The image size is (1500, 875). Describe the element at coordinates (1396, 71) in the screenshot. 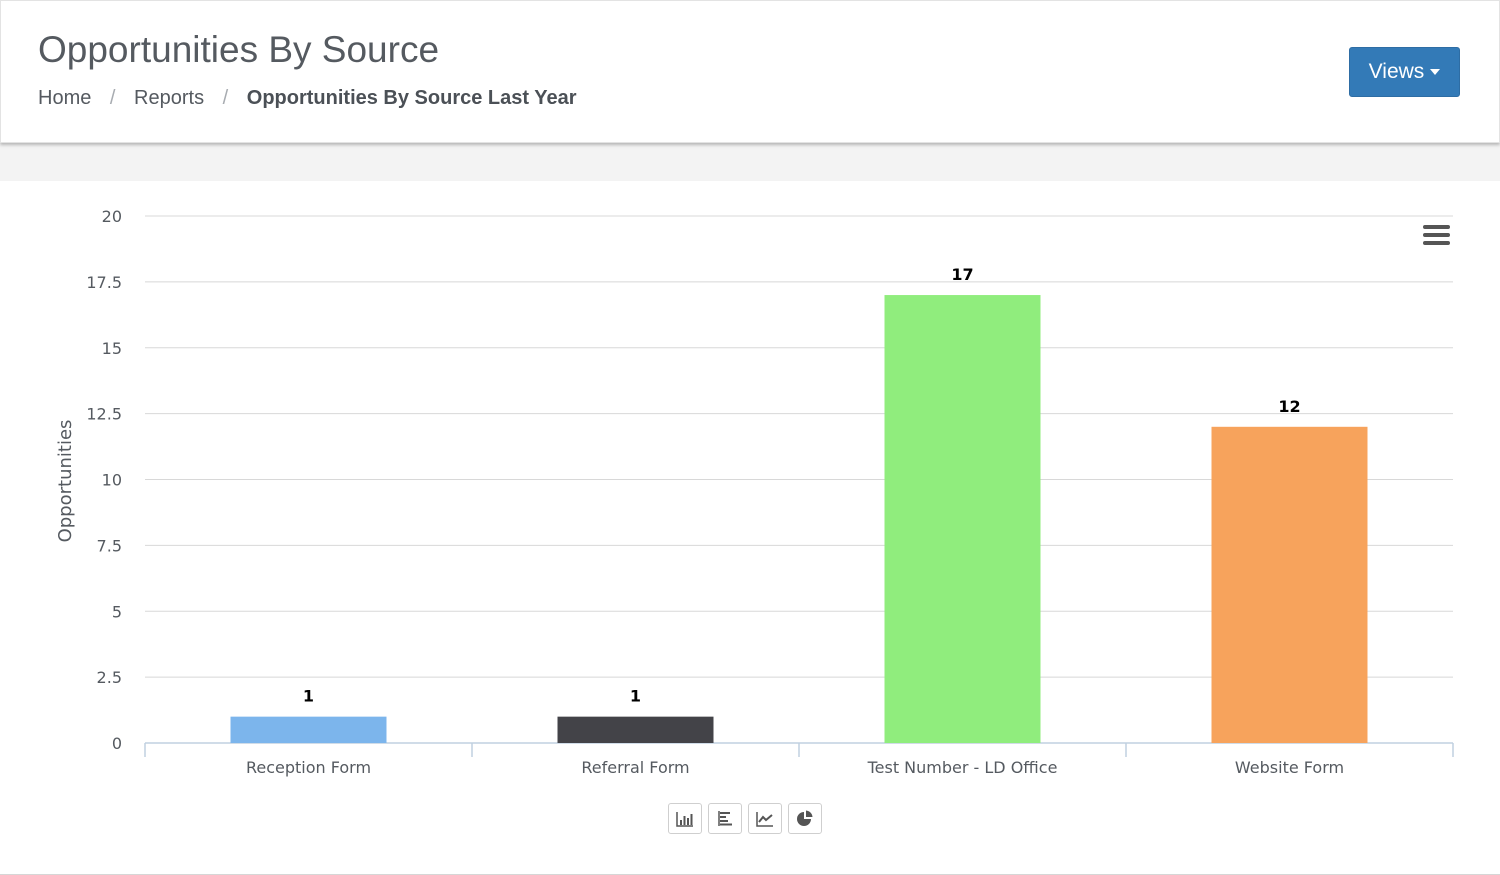

I see `views-button-label: Views` at that location.